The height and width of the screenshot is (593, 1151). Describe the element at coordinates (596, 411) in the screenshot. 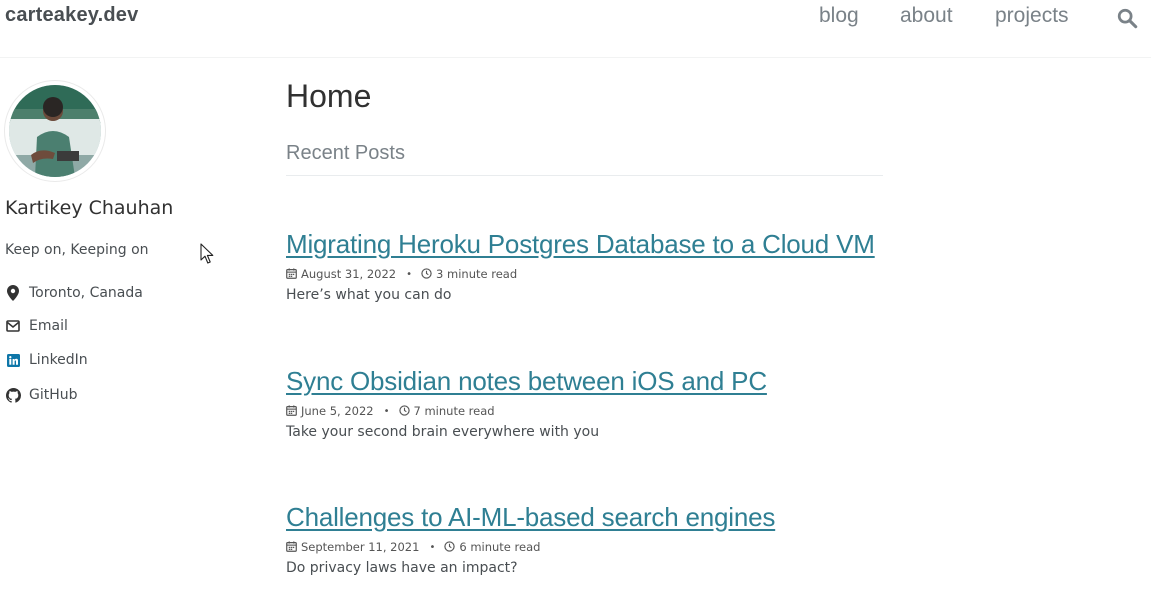

I see `post-meta: June 5, 2022 • 7 minute read` at that location.